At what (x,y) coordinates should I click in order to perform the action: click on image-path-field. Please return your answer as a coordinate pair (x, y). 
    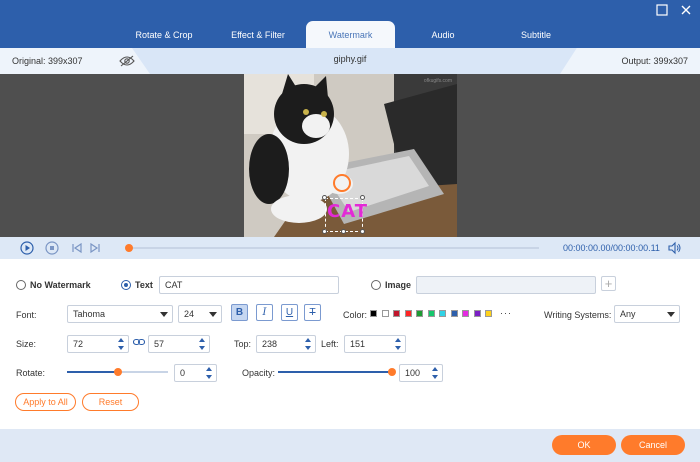
    Looking at the image, I should click on (506, 285).